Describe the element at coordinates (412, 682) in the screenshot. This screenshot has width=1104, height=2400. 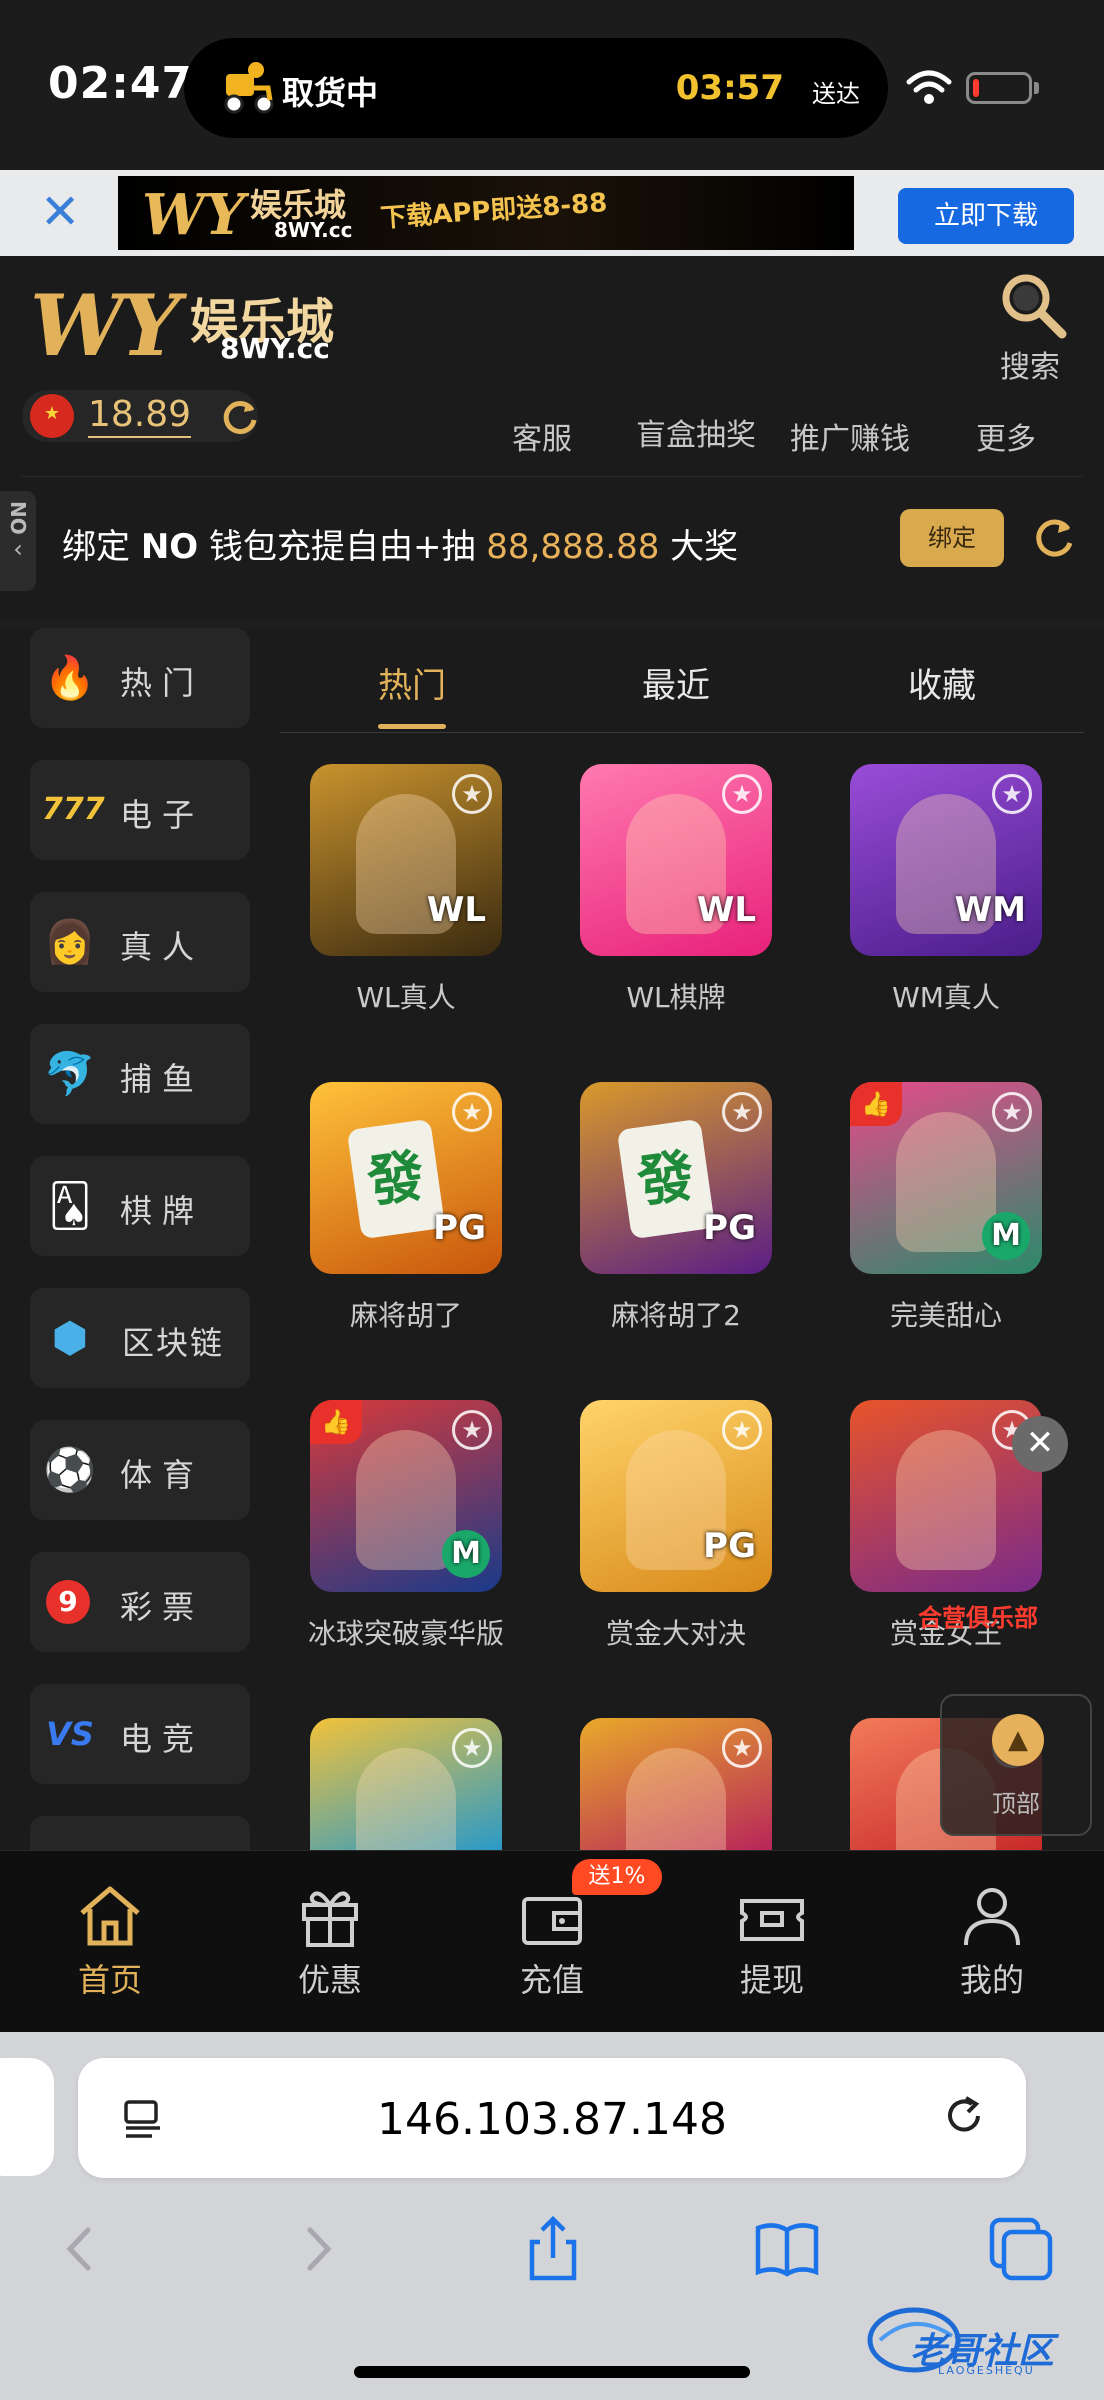
I see `tab-hot: 热门` at that location.